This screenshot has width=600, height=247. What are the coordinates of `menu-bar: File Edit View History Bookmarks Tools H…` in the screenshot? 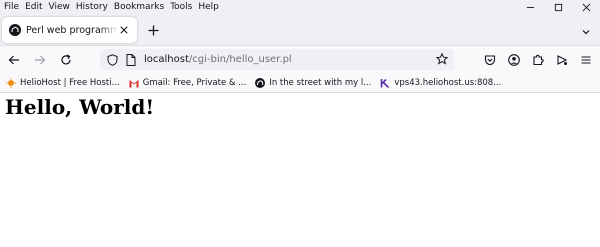 It's located at (300, 7).